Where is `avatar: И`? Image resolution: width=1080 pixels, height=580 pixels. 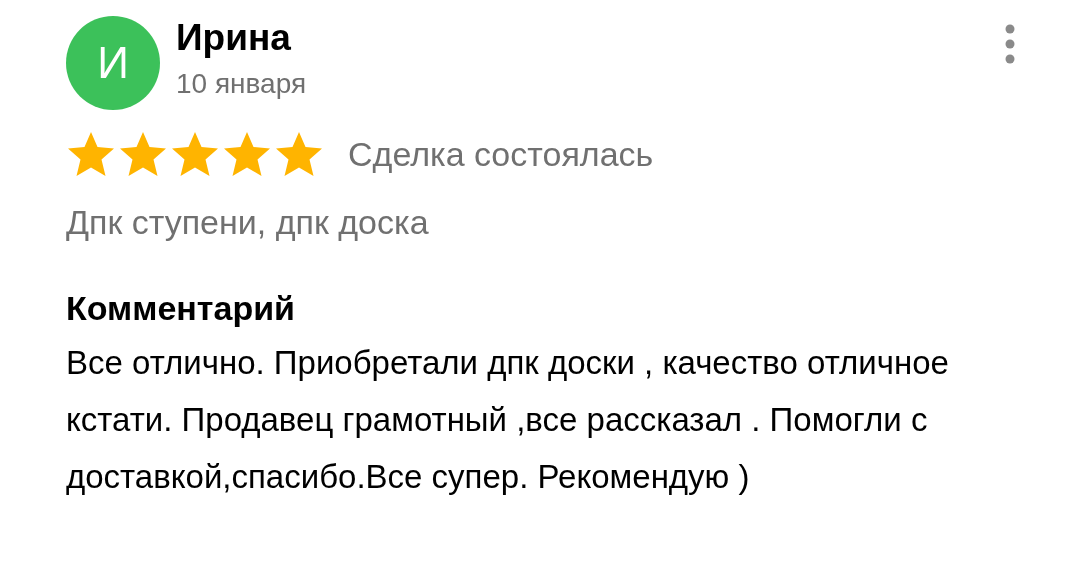
avatar: И is located at coordinates (113, 63).